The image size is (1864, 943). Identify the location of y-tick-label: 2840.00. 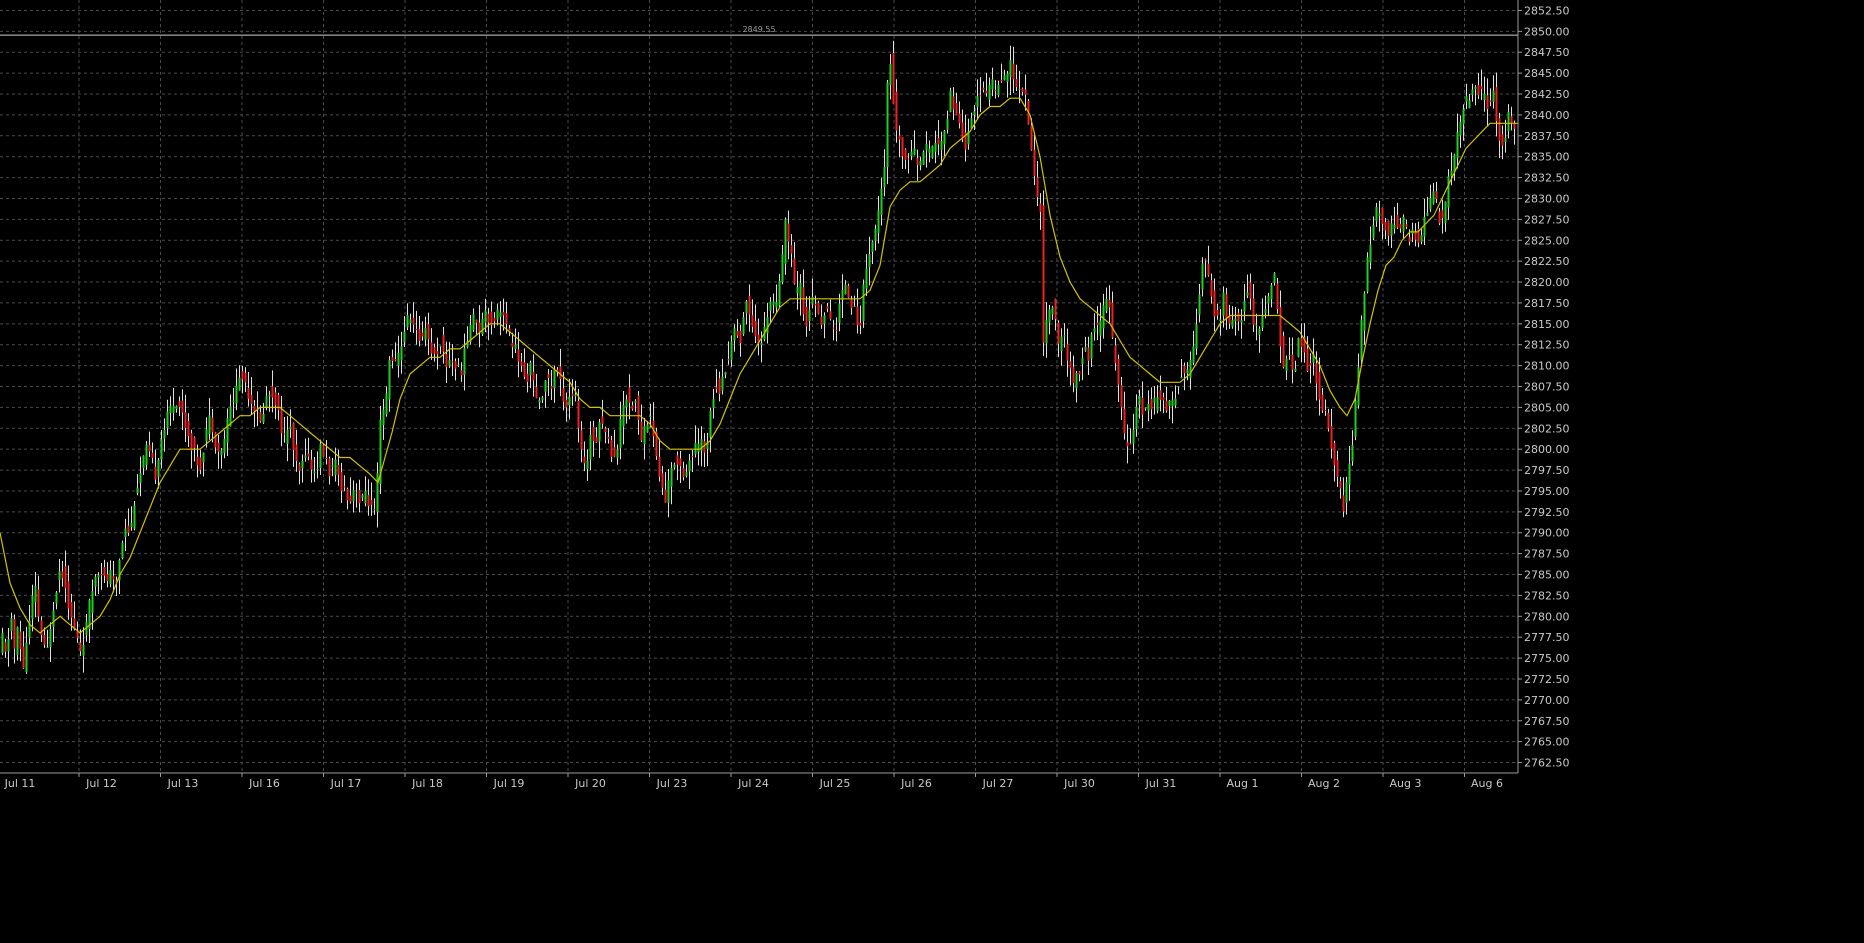
(1547, 115).